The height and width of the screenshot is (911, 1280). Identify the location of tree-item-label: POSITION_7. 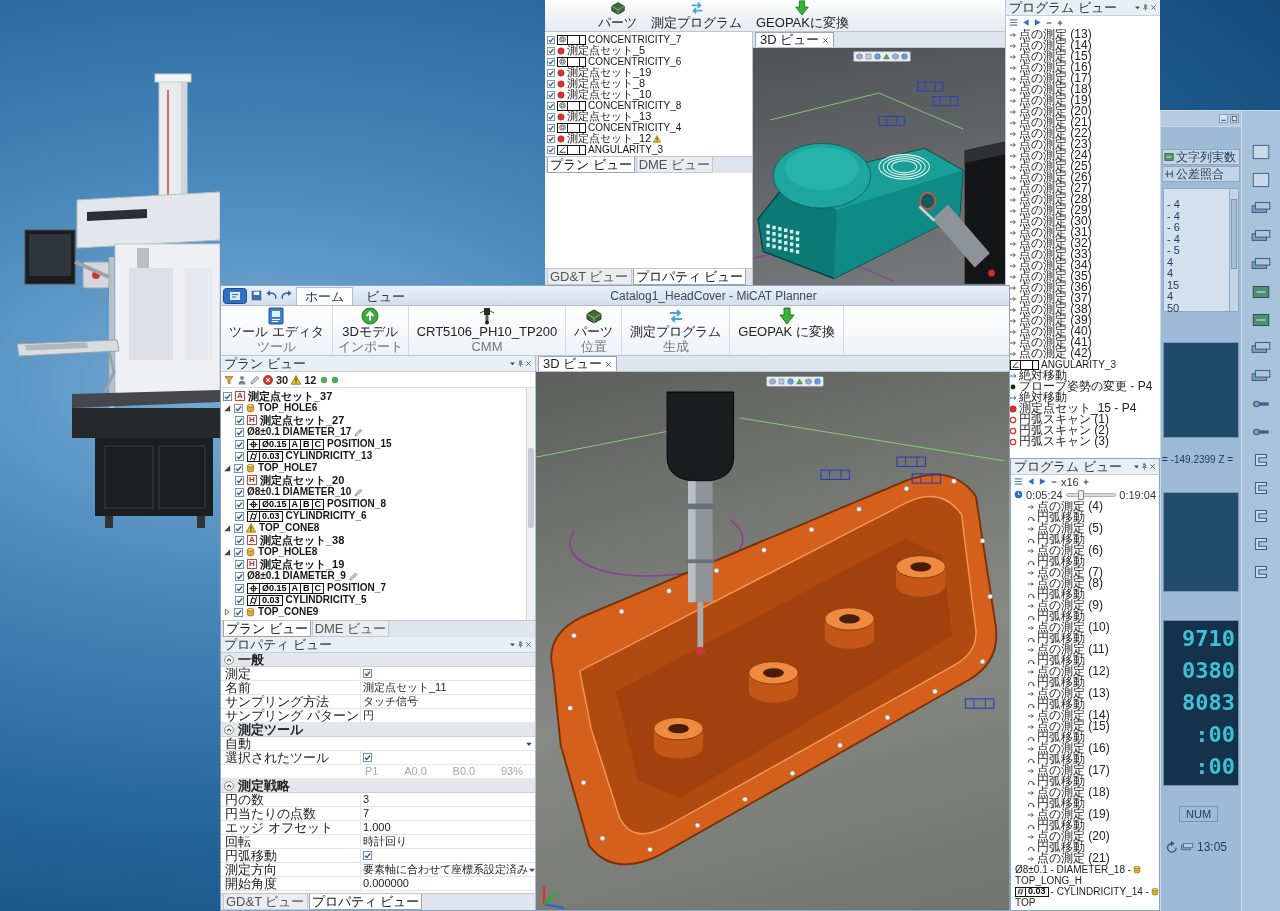
(356, 588).